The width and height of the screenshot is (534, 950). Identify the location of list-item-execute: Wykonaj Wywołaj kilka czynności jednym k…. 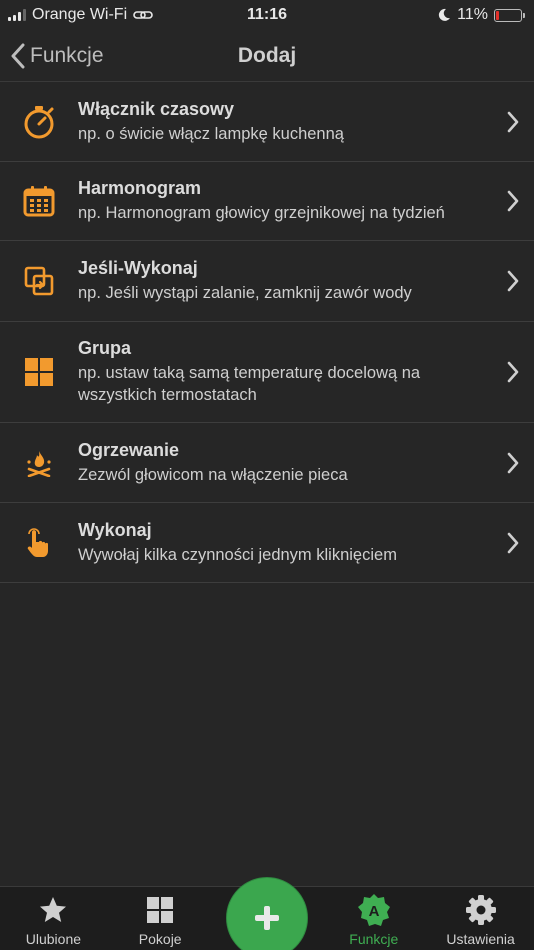
(267, 543).